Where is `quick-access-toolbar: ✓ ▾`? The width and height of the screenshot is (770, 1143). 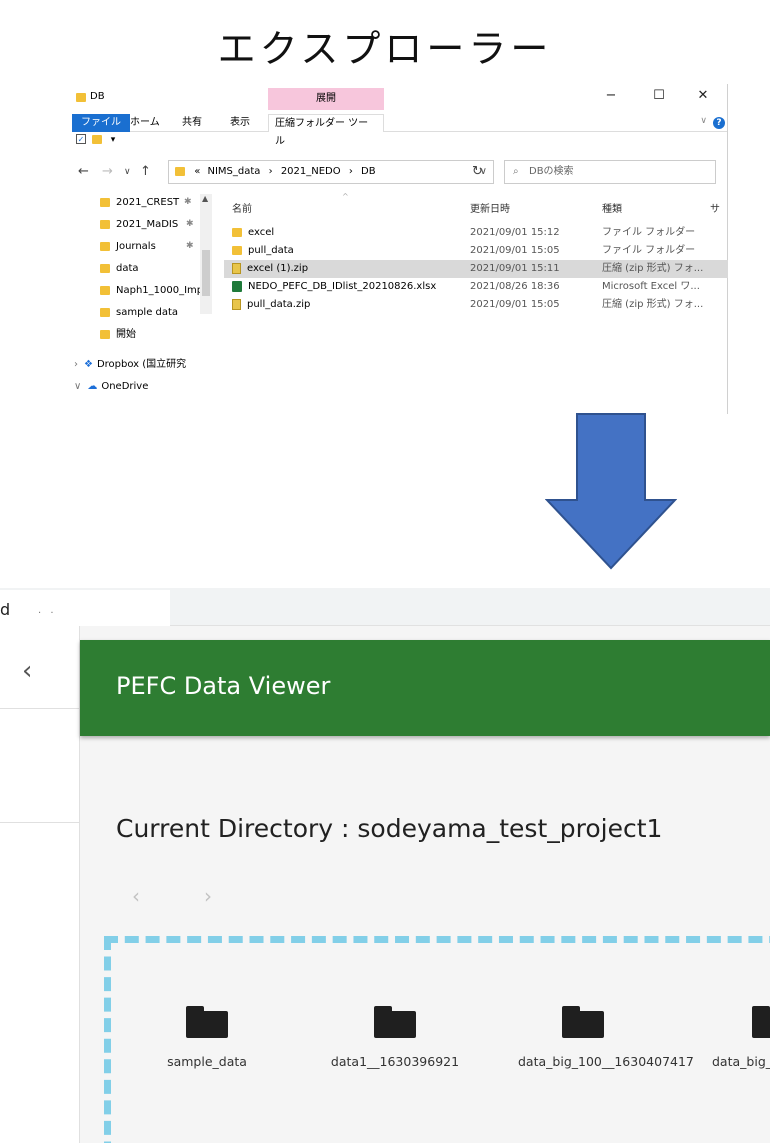
quick-access-toolbar: ✓ ▾ is located at coordinates (95, 142).